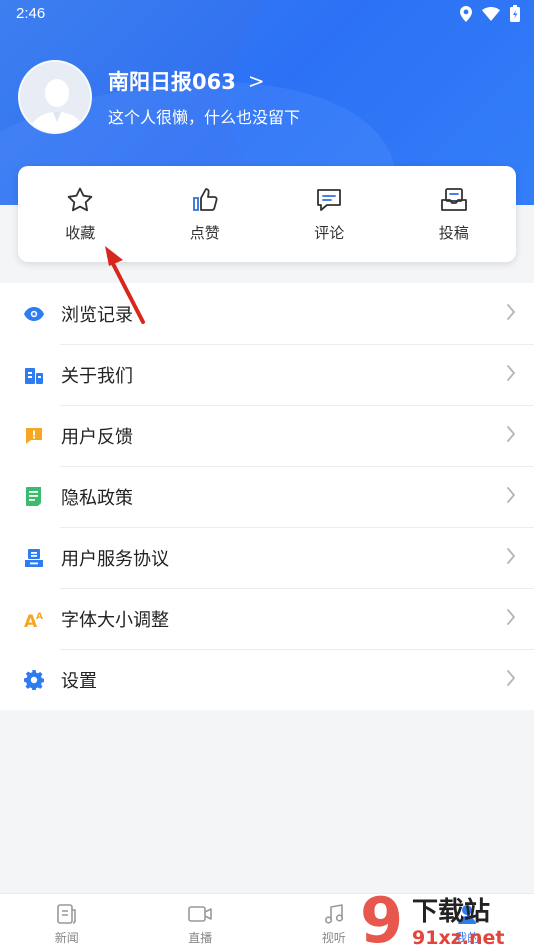 The image size is (534, 950). I want to click on menu-item-label: 用户反馈, so click(97, 437).